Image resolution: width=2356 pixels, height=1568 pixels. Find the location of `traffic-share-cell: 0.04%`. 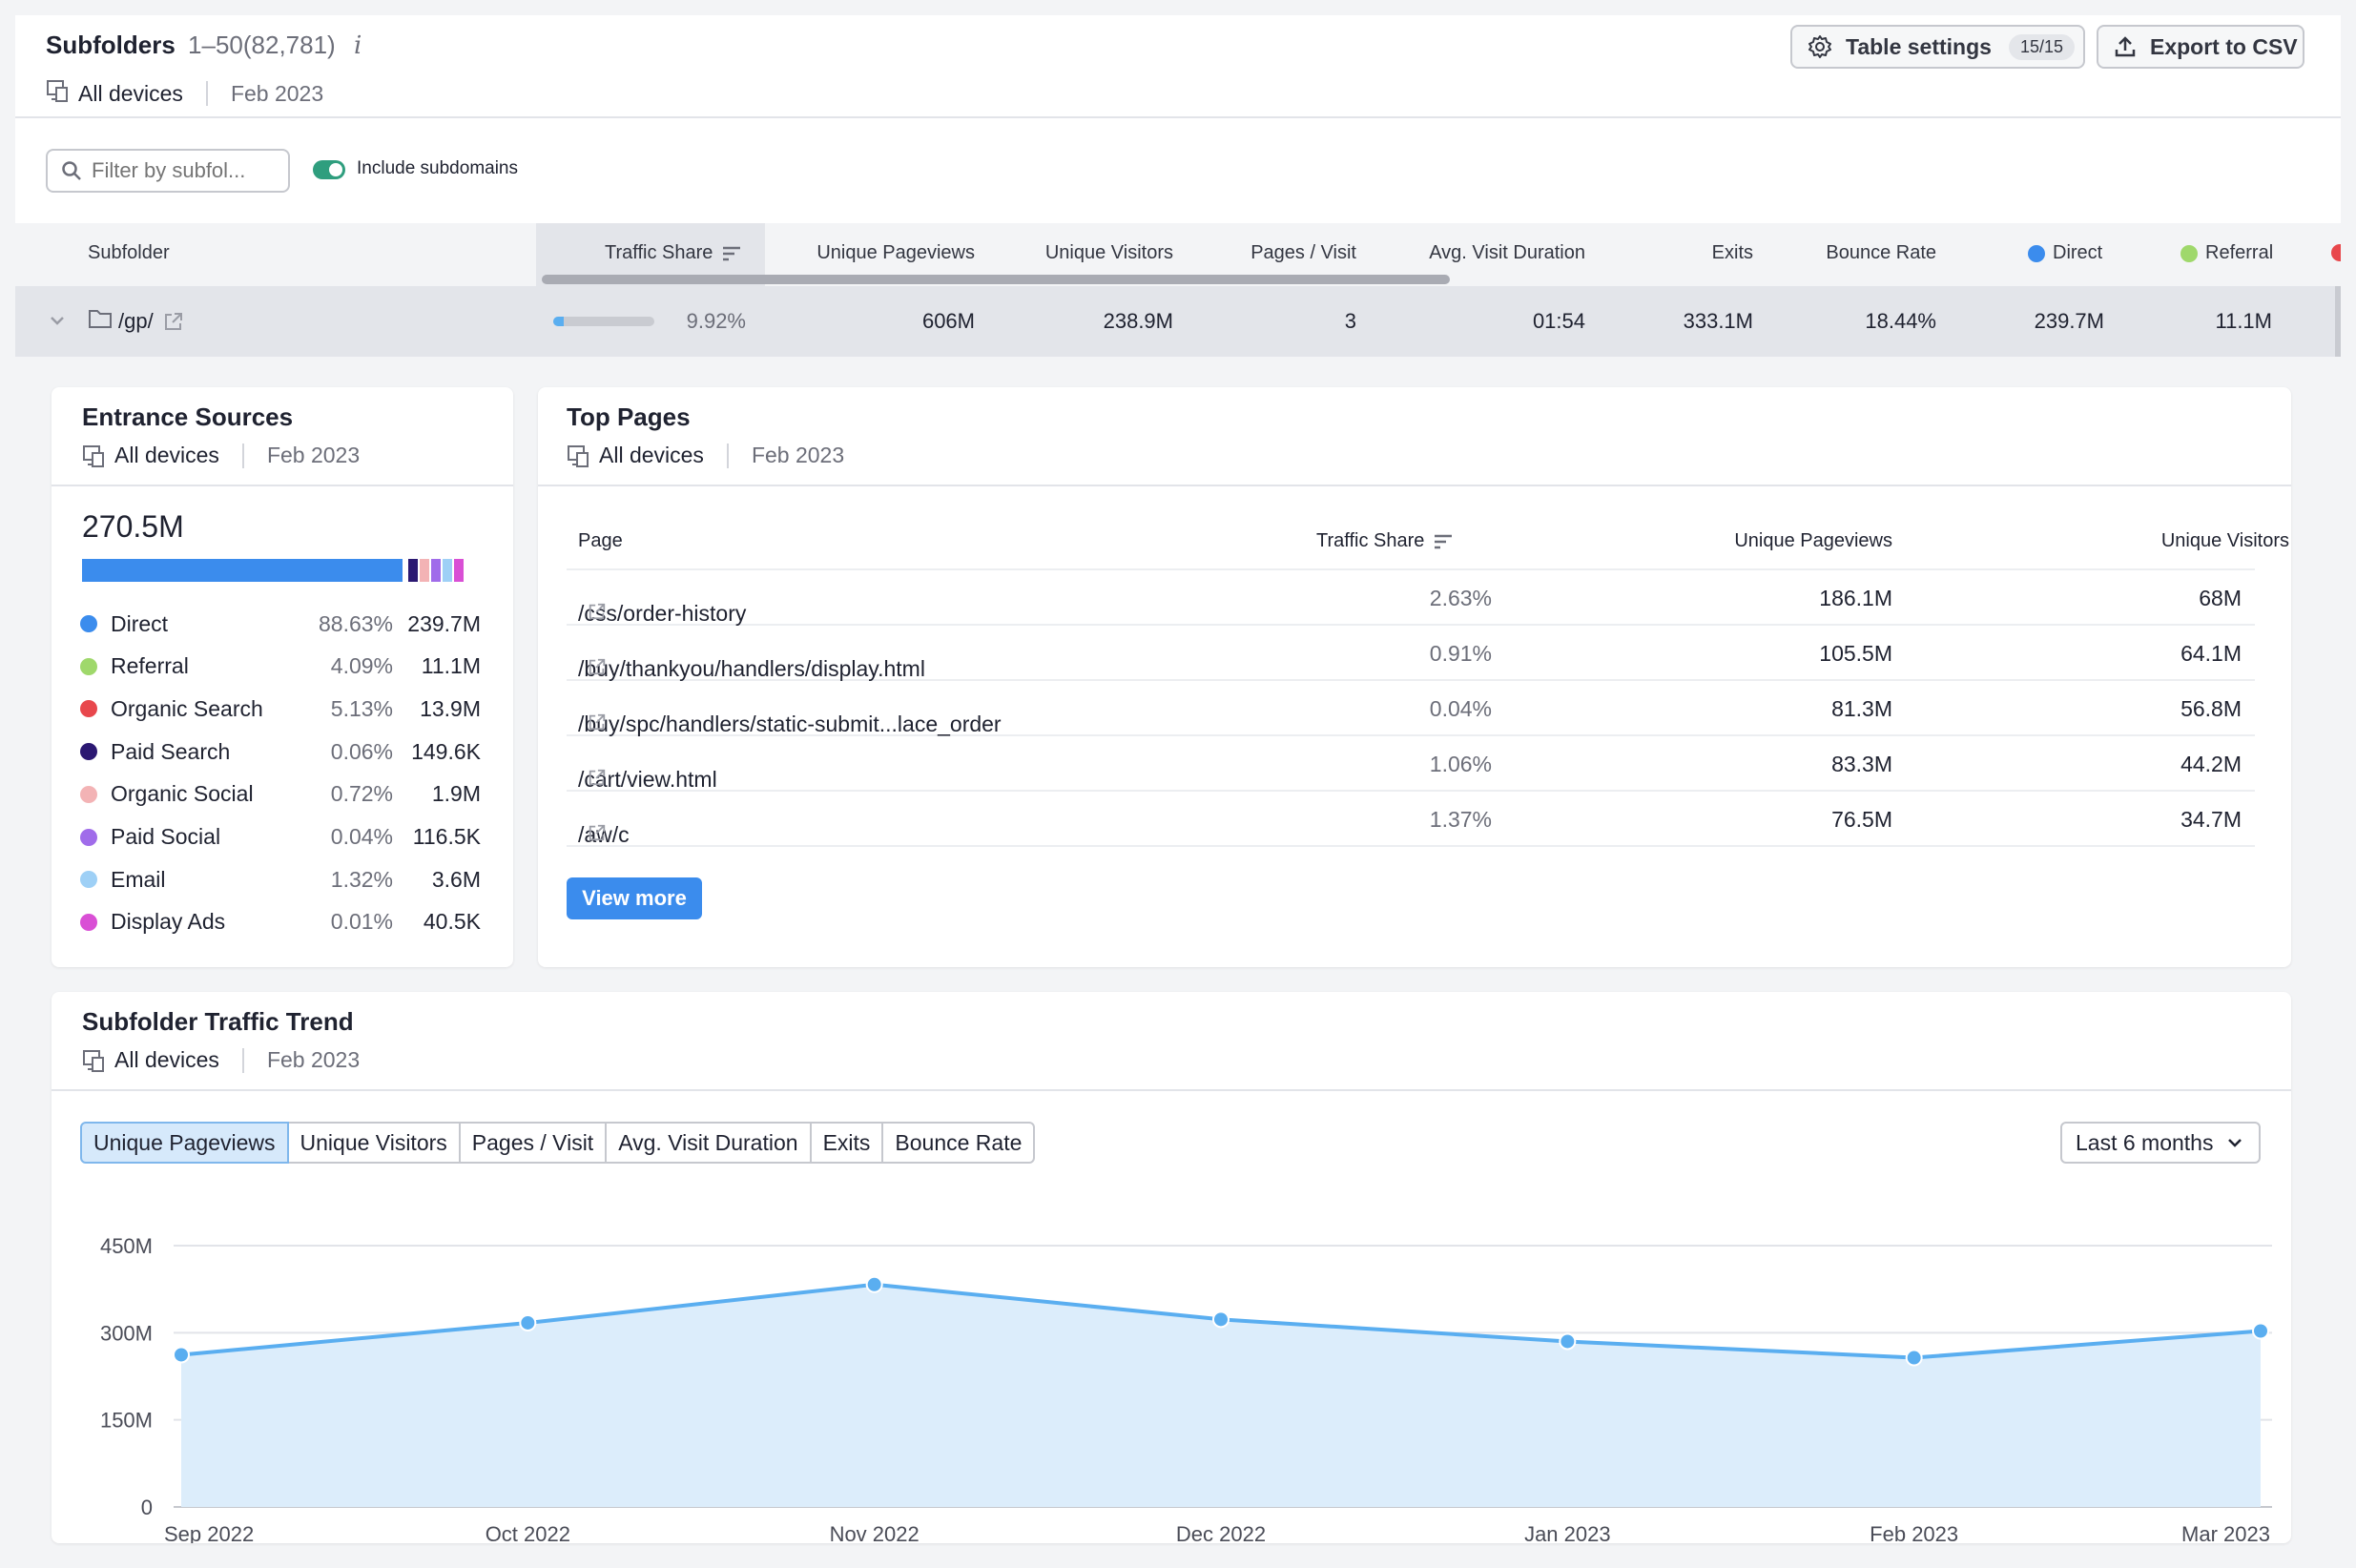

traffic-share-cell: 0.04% is located at coordinates (1460, 708).